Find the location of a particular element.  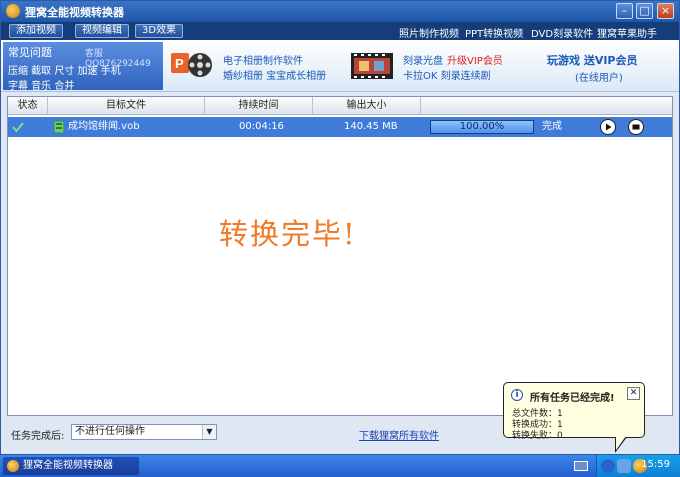

ppt-film-icon: P is located at coordinates (191, 65).